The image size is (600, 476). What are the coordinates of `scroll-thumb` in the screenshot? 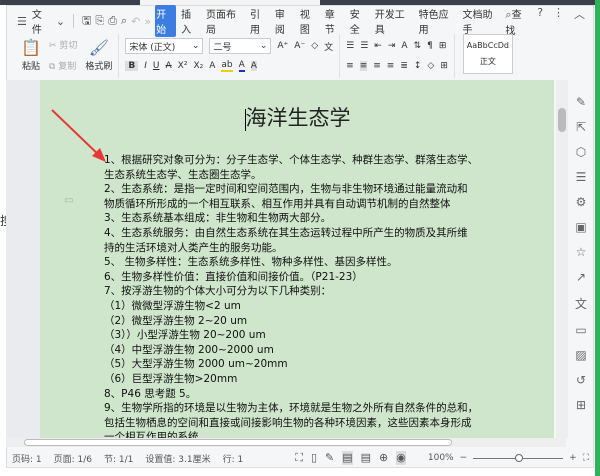 It's located at (562, 120).